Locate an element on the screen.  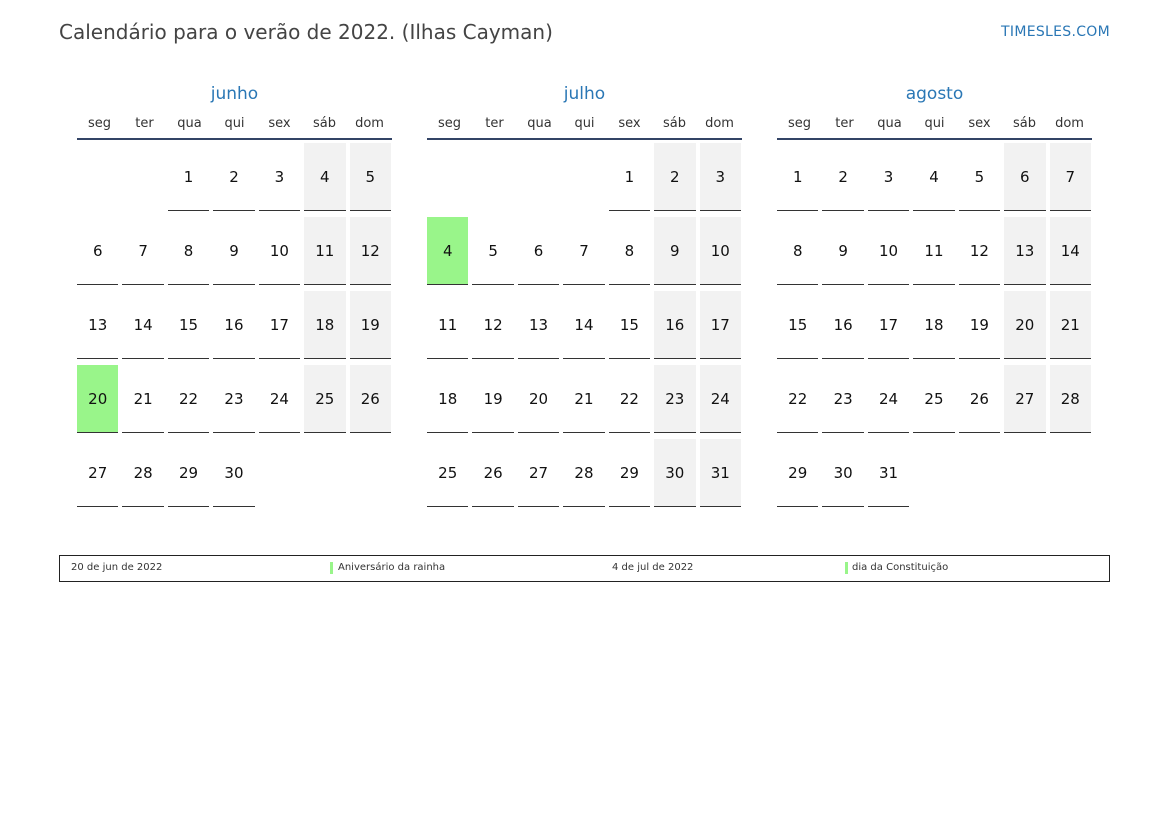
month-name: agosto is located at coordinates (934, 94).